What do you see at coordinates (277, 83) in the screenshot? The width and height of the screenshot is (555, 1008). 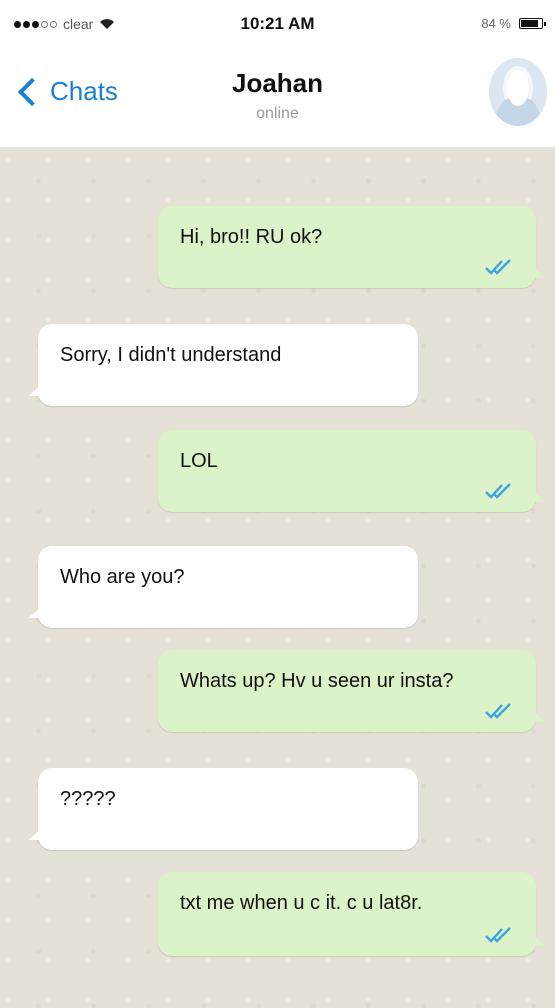 I see `contact-name: Joahan` at bounding box center [277, 83].